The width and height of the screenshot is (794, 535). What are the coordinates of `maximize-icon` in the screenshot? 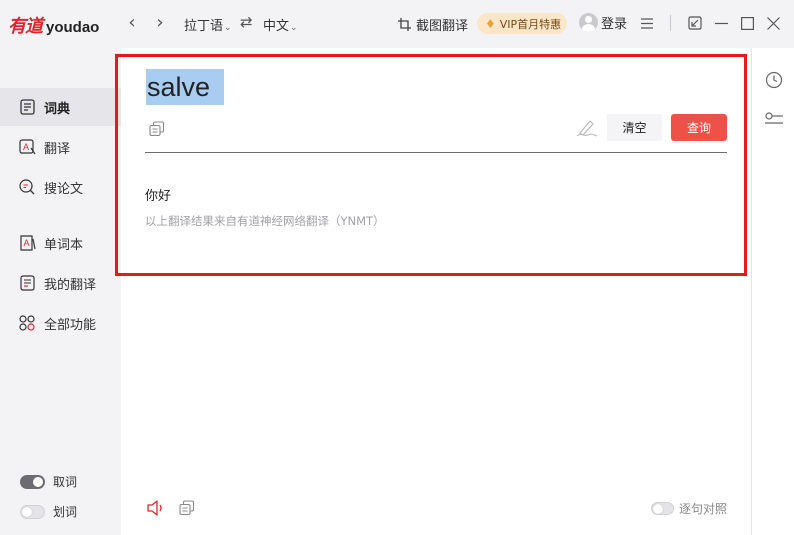 It's located at (747, 23).